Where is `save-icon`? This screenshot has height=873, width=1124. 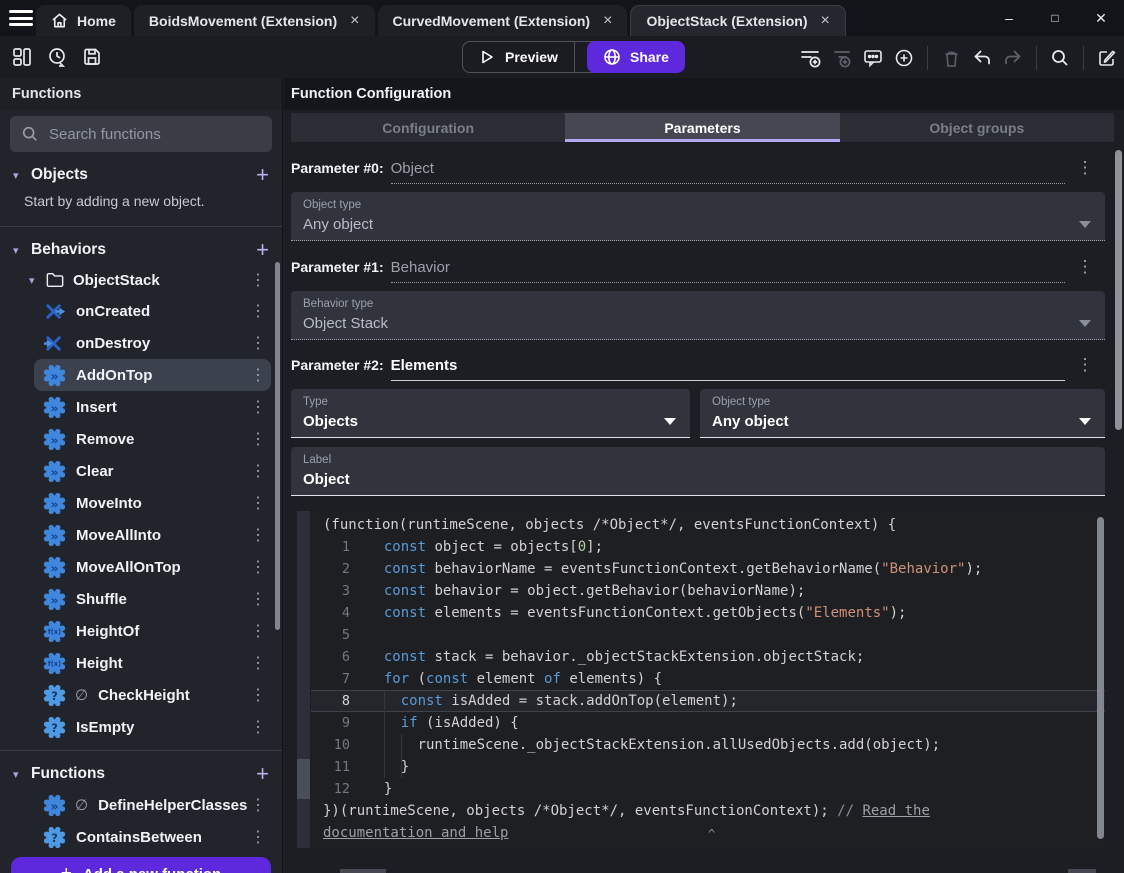 save-icon is located at coordinates (92, 57).